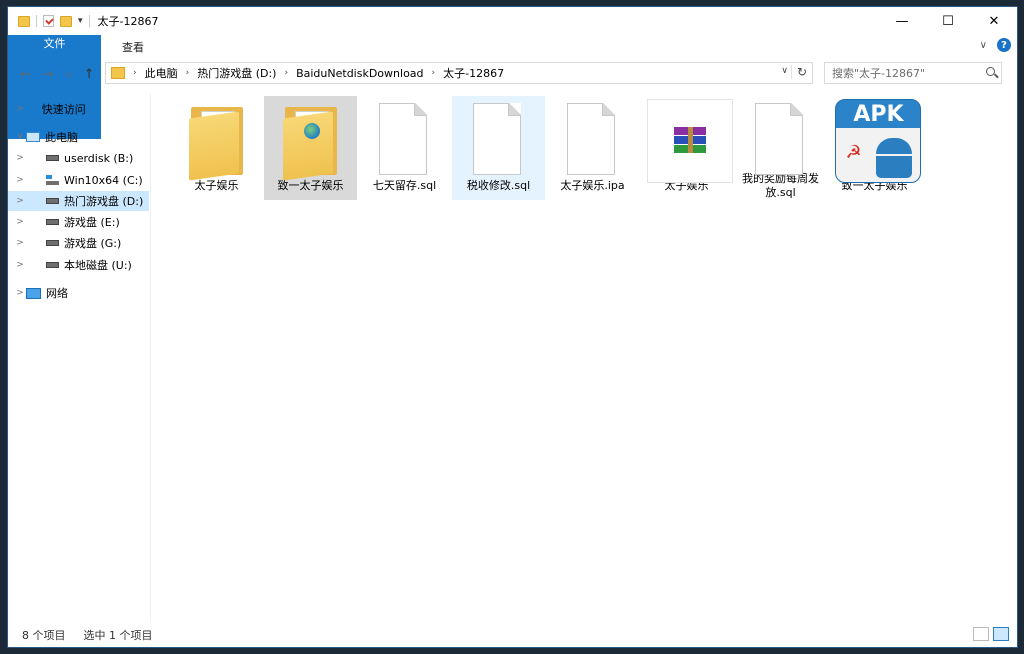 The height and width of the screenshot is (654, 1024). What do you see at coordinates (128, 21) in the screenshot?
I see `window-title: 太子-12867` at bounding box center [128, 21].